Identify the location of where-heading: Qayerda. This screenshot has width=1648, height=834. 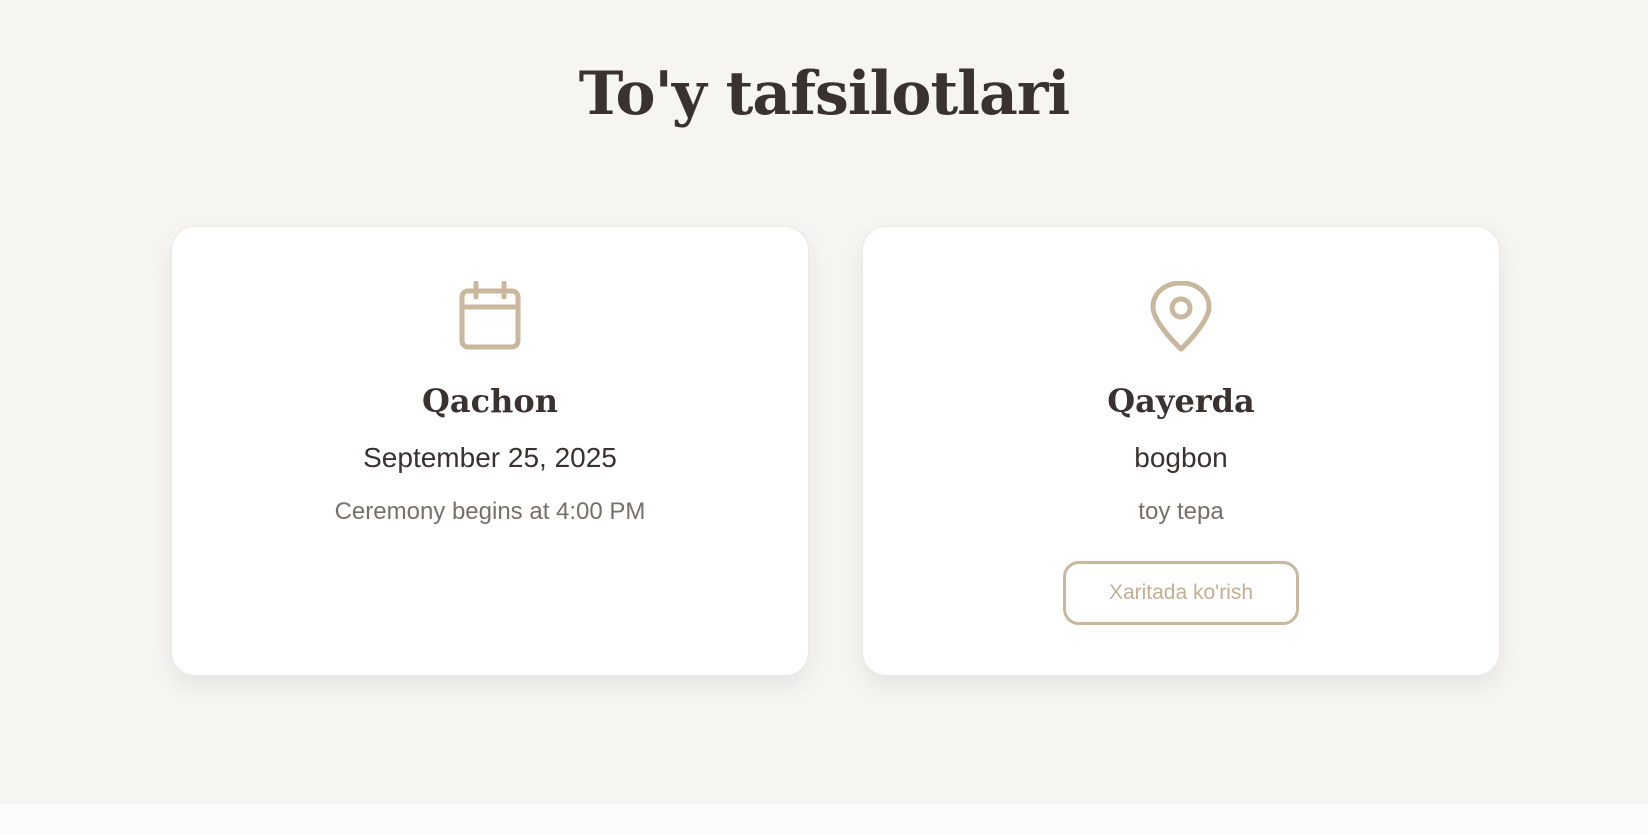
(1181, 401).